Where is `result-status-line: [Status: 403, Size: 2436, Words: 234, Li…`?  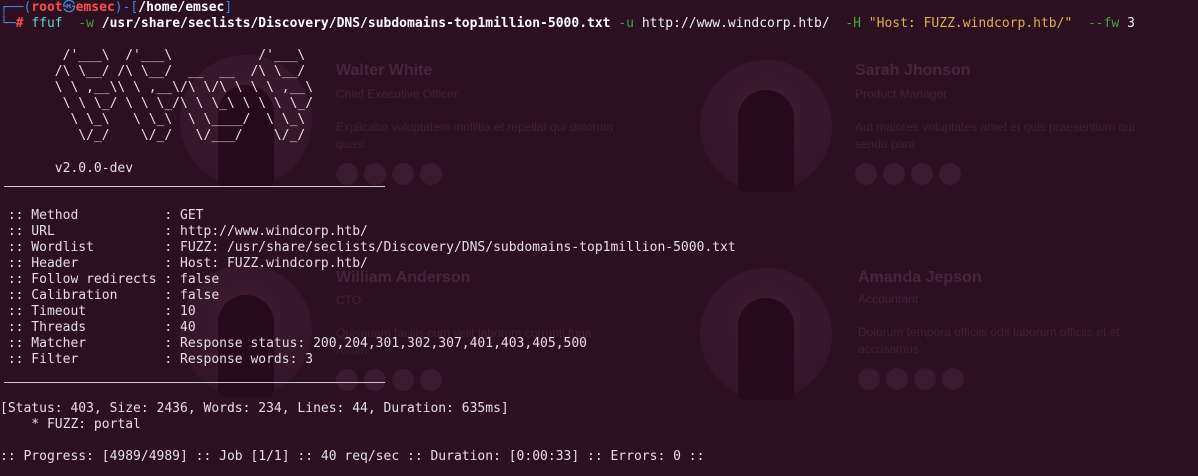 result-status-line: [Status: 403, Size: 2436, Words: 234, Li… is located at coordinates (254, 408).